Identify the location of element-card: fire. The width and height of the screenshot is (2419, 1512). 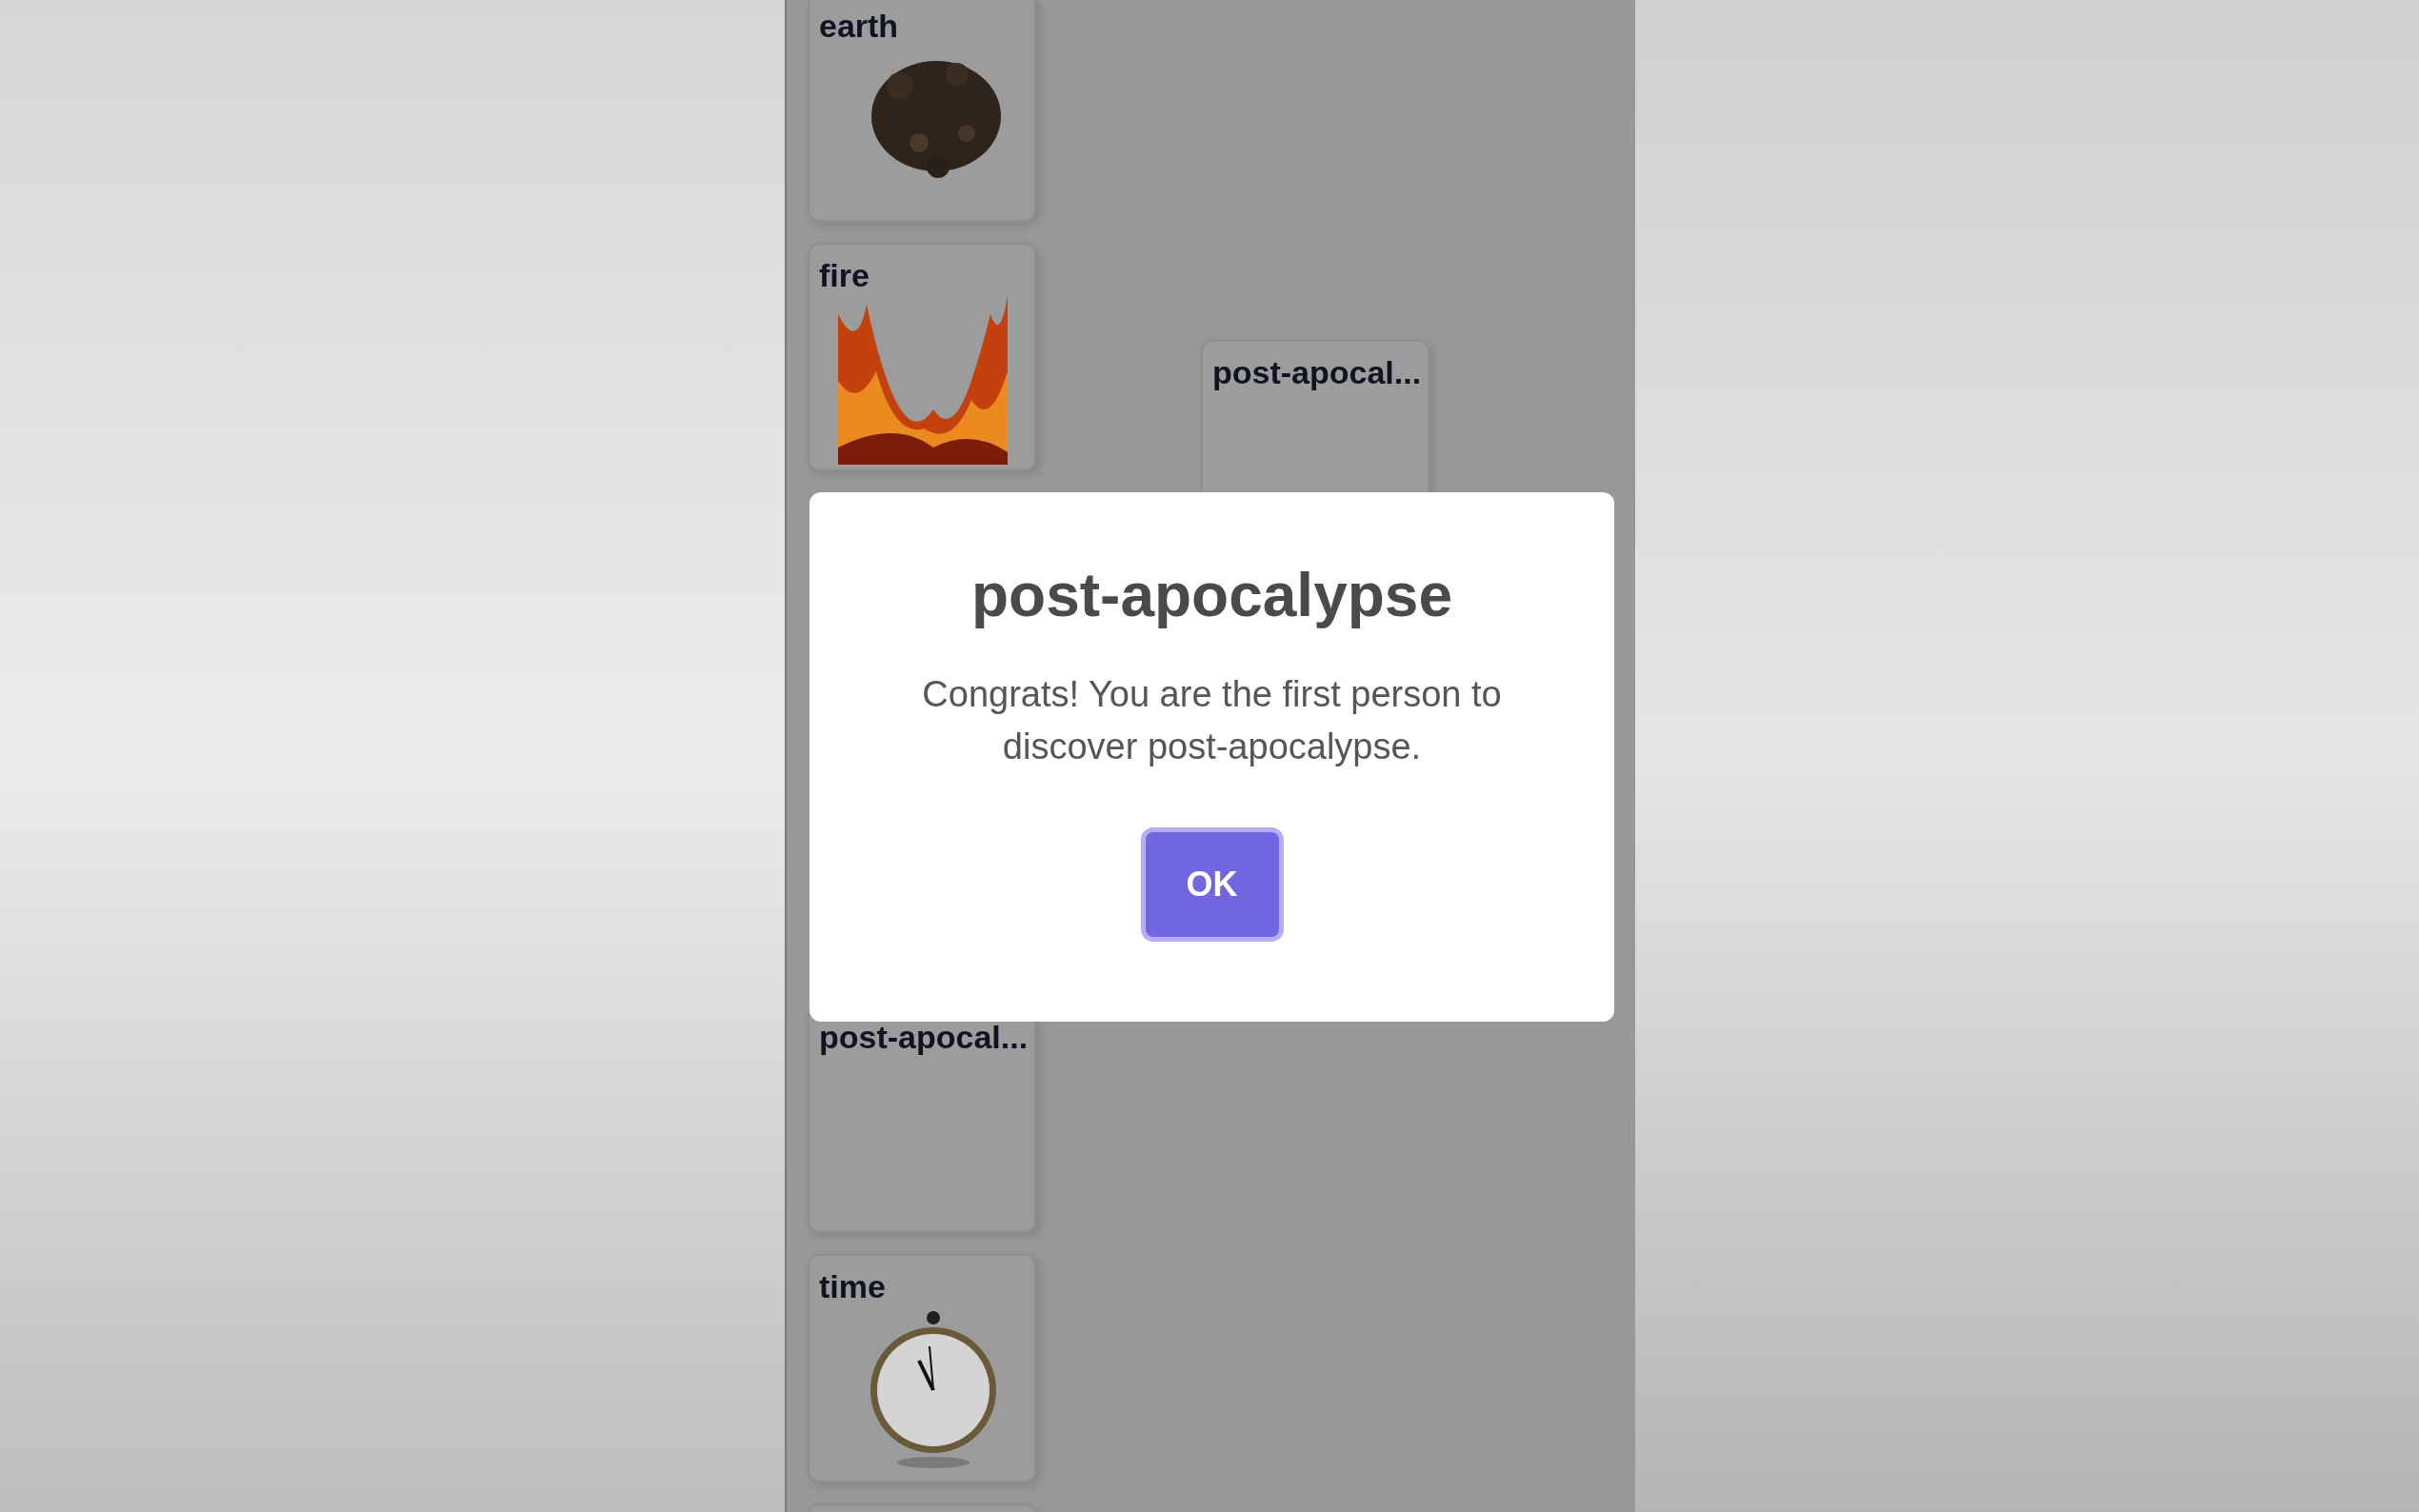
(922, 357).